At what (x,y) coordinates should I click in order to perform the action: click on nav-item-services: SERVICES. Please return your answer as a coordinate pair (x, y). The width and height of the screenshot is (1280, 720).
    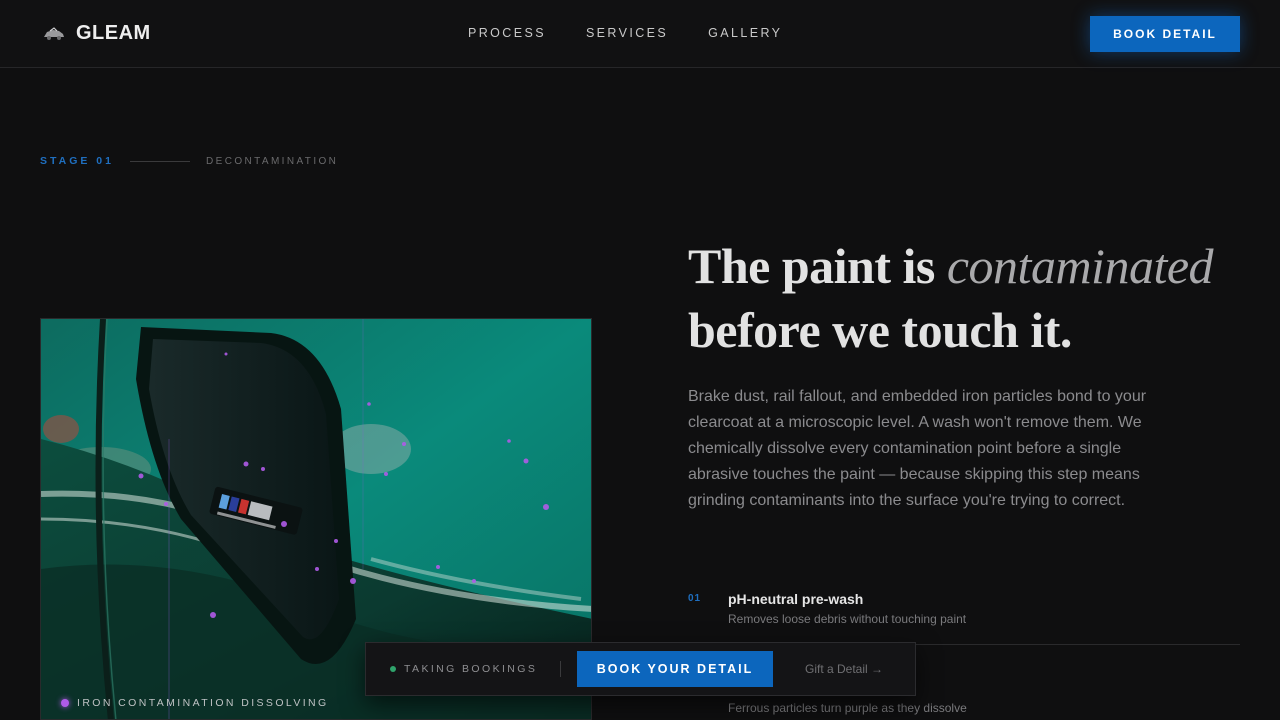
    Looking at the image, I should click on (627, 33).